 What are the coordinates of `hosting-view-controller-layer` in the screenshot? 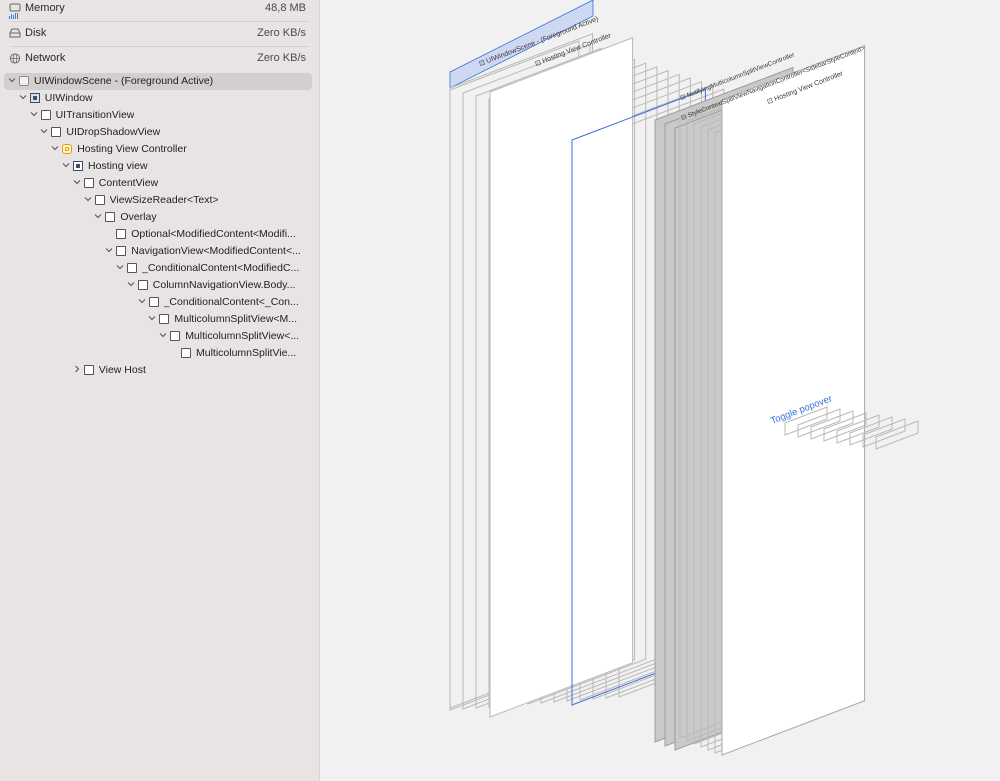 It's located at (561, 377).